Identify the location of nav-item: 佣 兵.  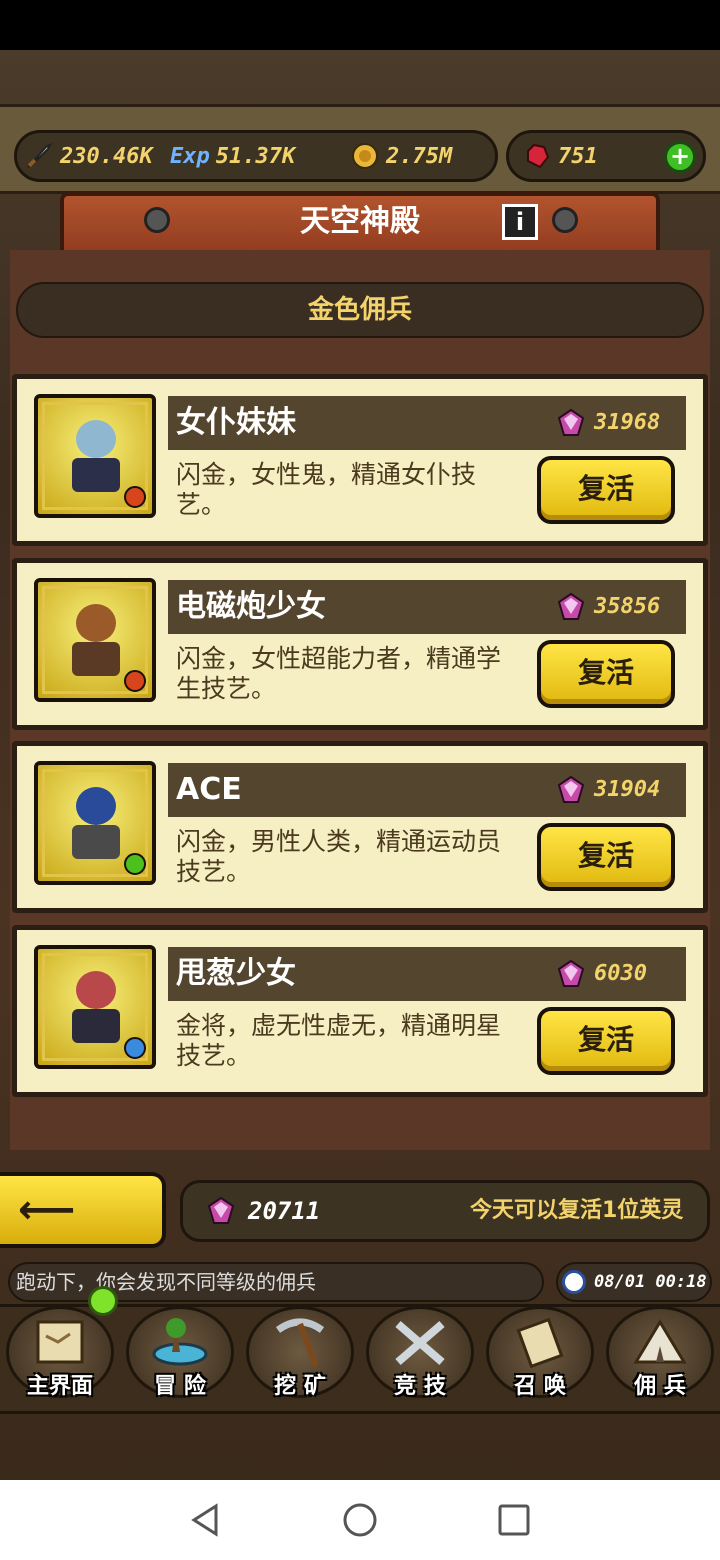
(660, 1352).